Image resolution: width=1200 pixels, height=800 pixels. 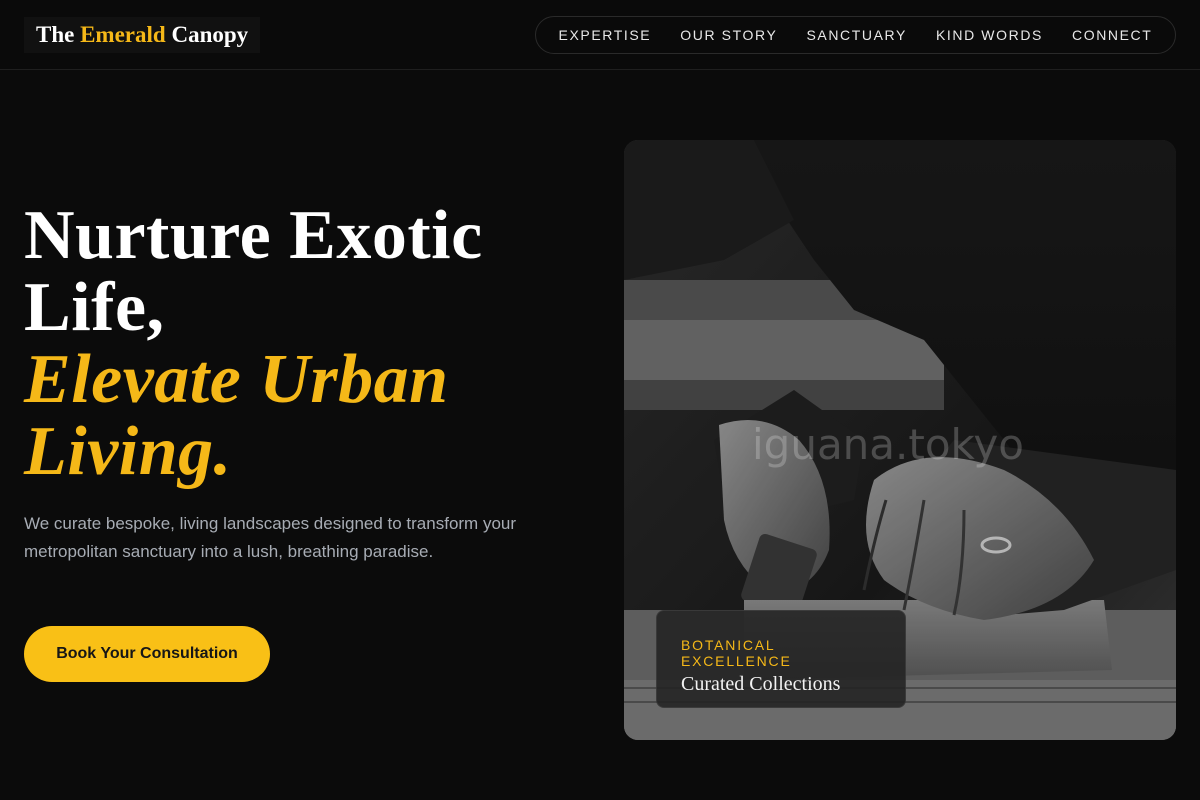 What do you see at coordinates (58, 34) in the screenshot?
I see `brand-prefix: The` at bounding box center [58, 34].